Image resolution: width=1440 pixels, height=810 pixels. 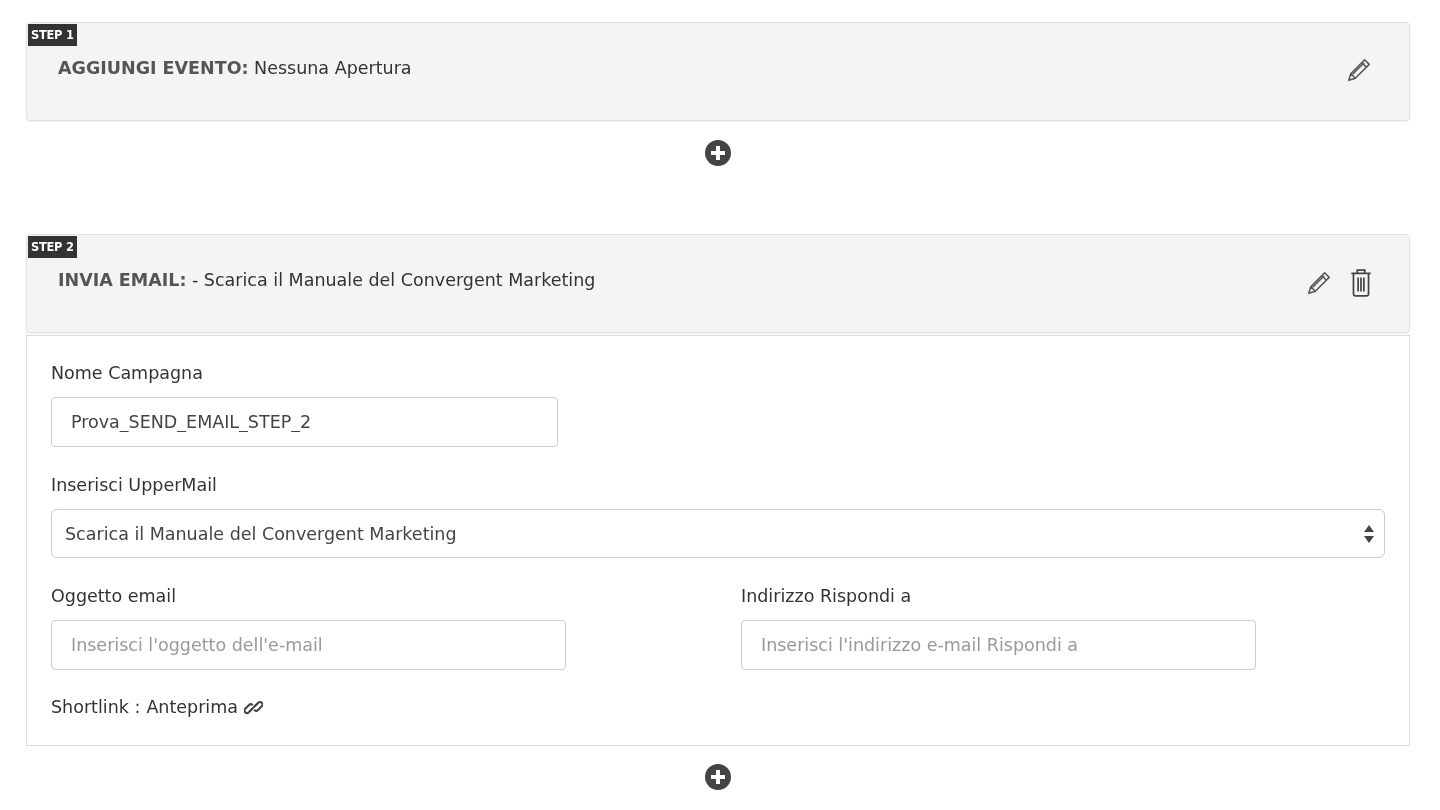 What do you see at coordinates (999, 645) in the screenshot?
I see `text-field: Inserisci l'indirizzo e-mail Rispondi a` at bounding box center [999, 645].